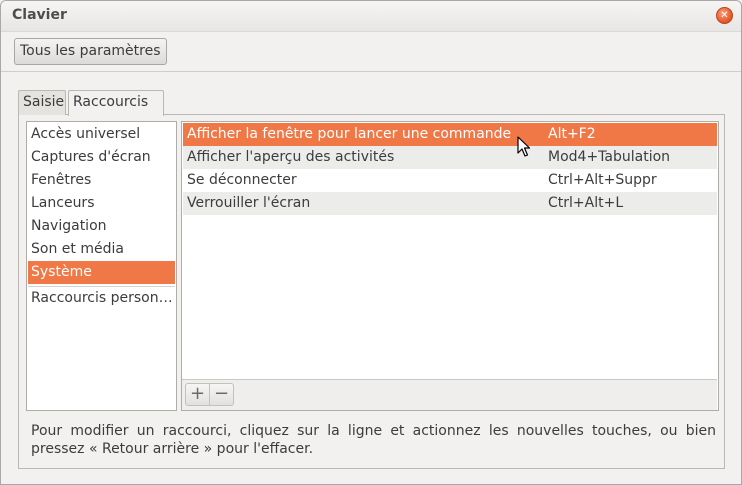 The image size is (742, 485). I want to click on category-item-son-media: Son et média, so click(101, 249).